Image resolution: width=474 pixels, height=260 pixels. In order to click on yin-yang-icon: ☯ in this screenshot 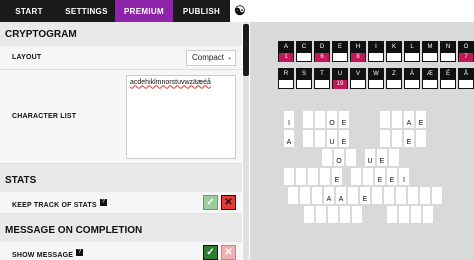, I will do `click(240, 11)`.